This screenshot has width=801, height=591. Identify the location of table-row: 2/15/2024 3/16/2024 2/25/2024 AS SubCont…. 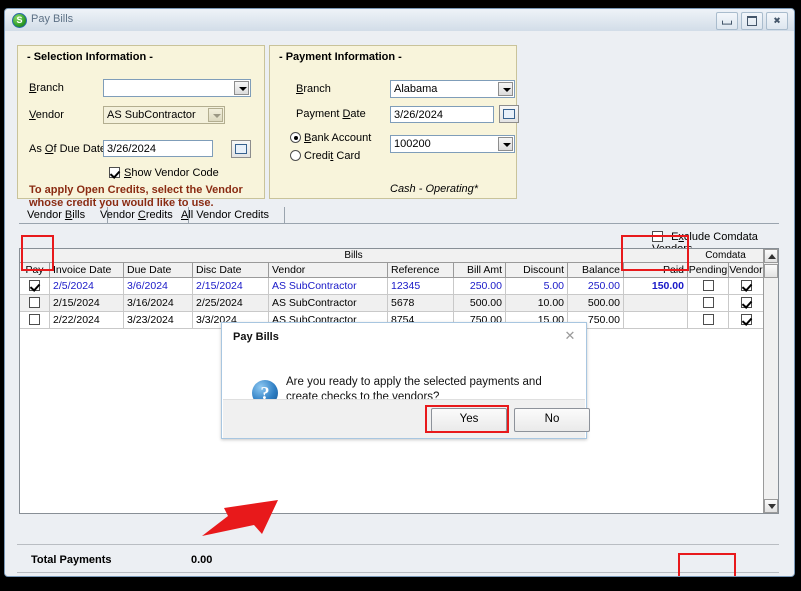
(391, 303).